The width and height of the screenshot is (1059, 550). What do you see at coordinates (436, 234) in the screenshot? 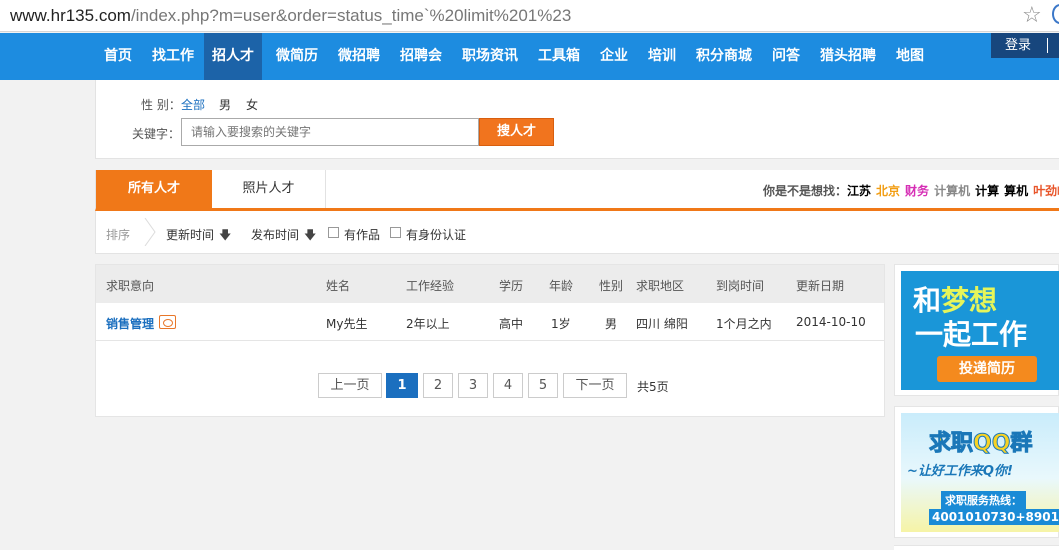
I see `id-verified-label: 有身份认证` at bounding box center [436, 234].